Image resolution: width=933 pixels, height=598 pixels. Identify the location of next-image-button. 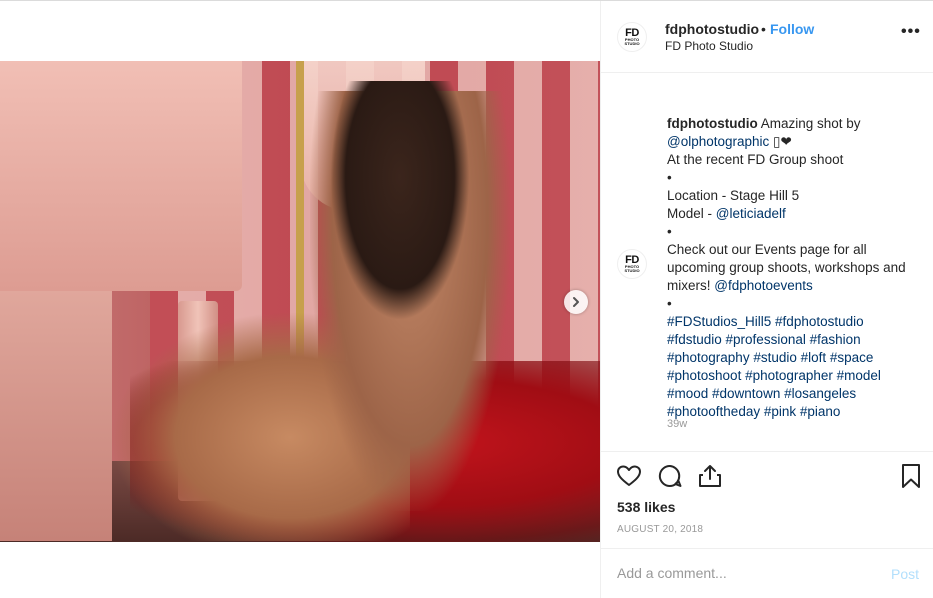
(576, 302).